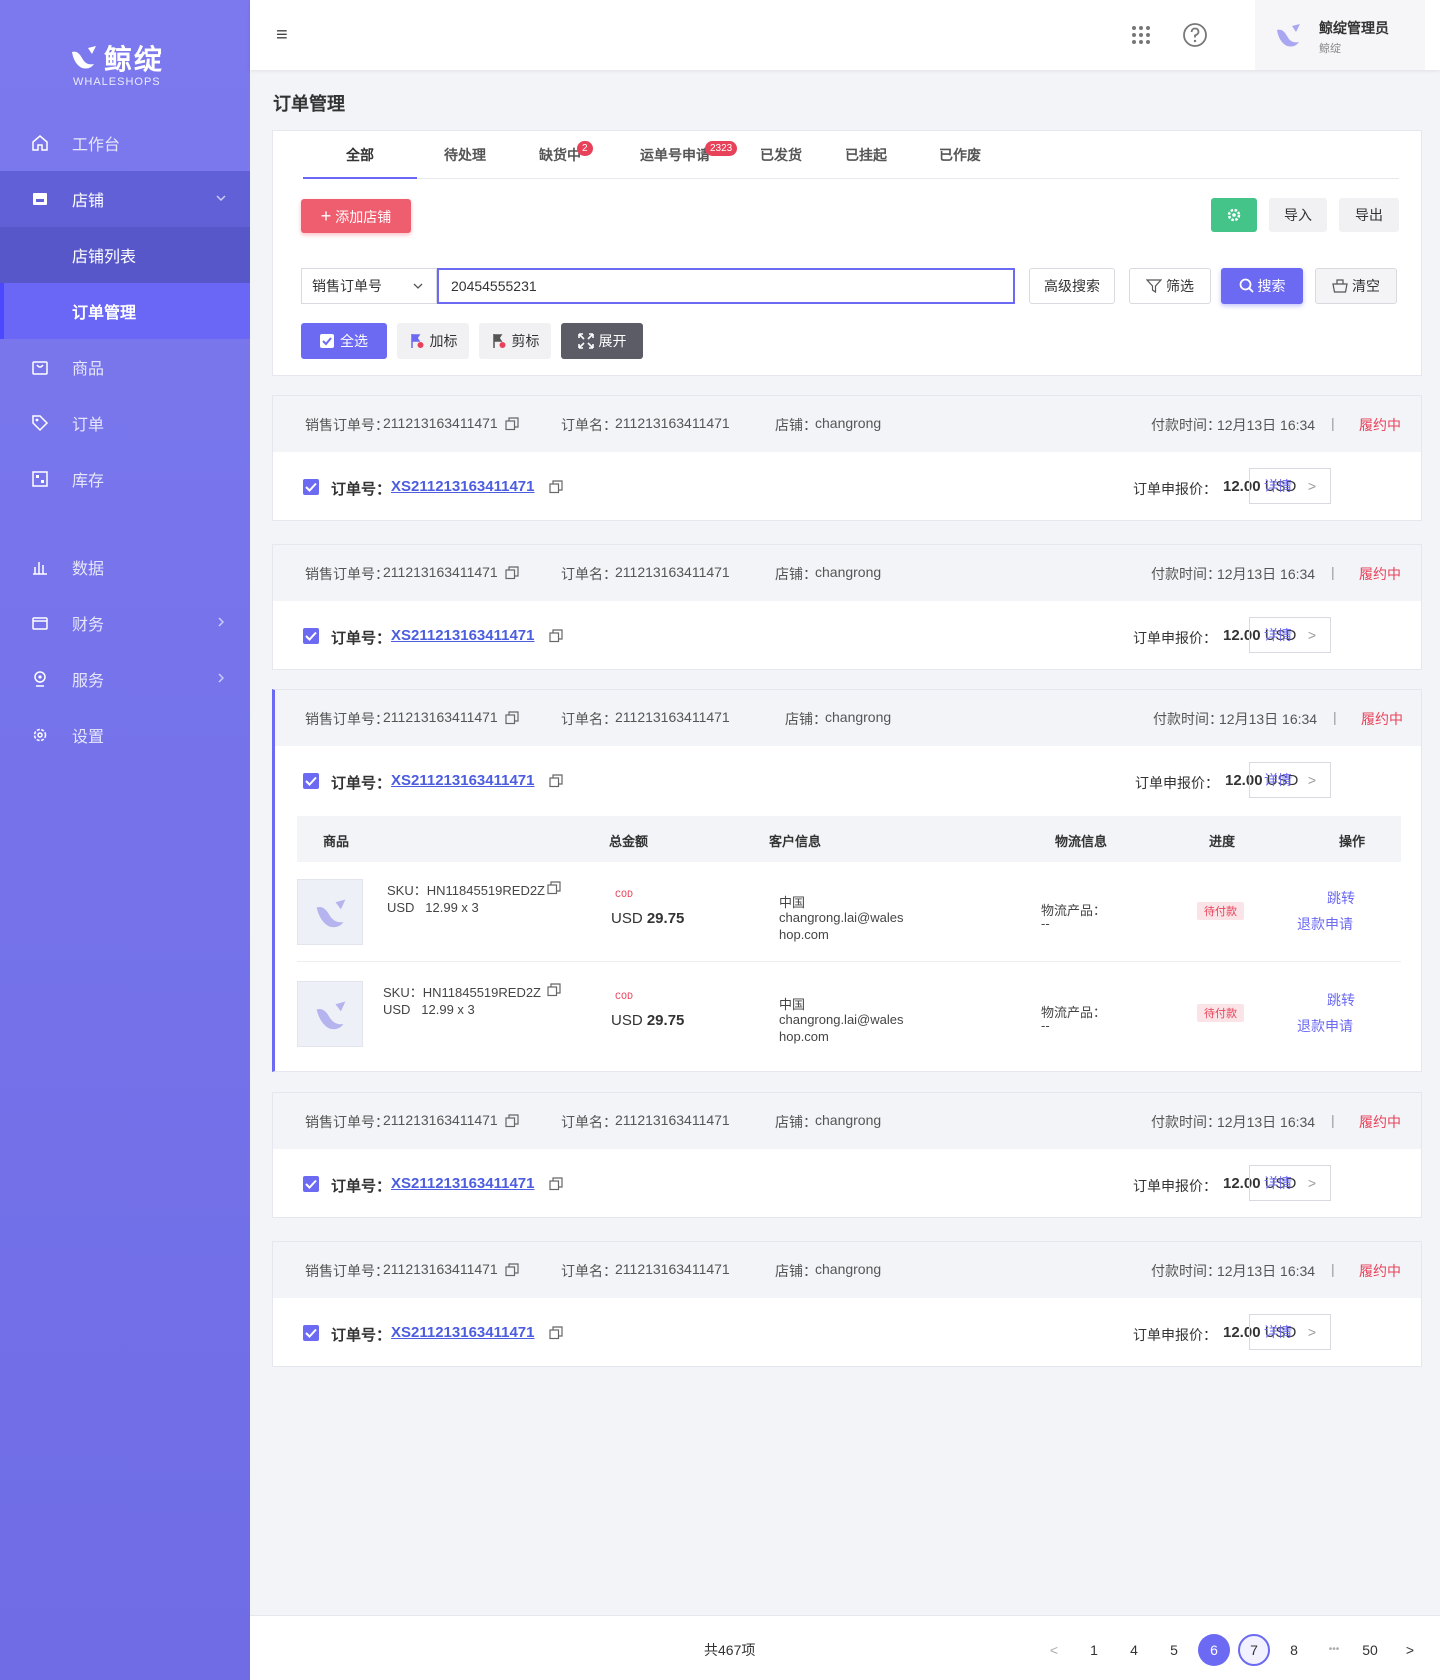 The width and height of the screenshot is (1440, 1680). I want to click on page-button: 7, so click(1254, 1650).